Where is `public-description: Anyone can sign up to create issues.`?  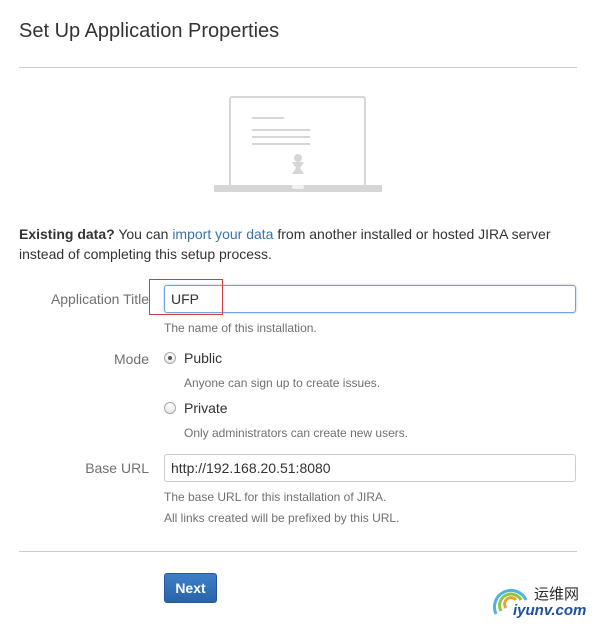 public-description: Anyone can sign up to create issues. is located at coordinates (282, 383).